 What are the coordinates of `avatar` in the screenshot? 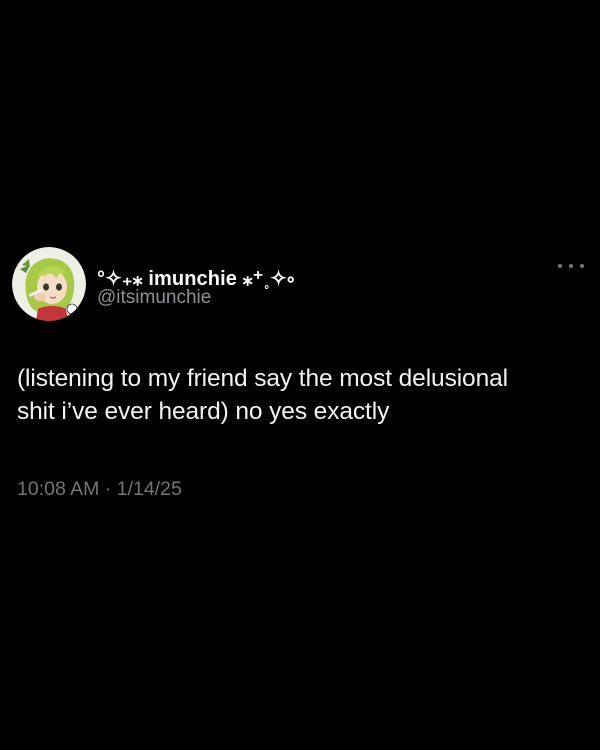 It's located at (49, 284).